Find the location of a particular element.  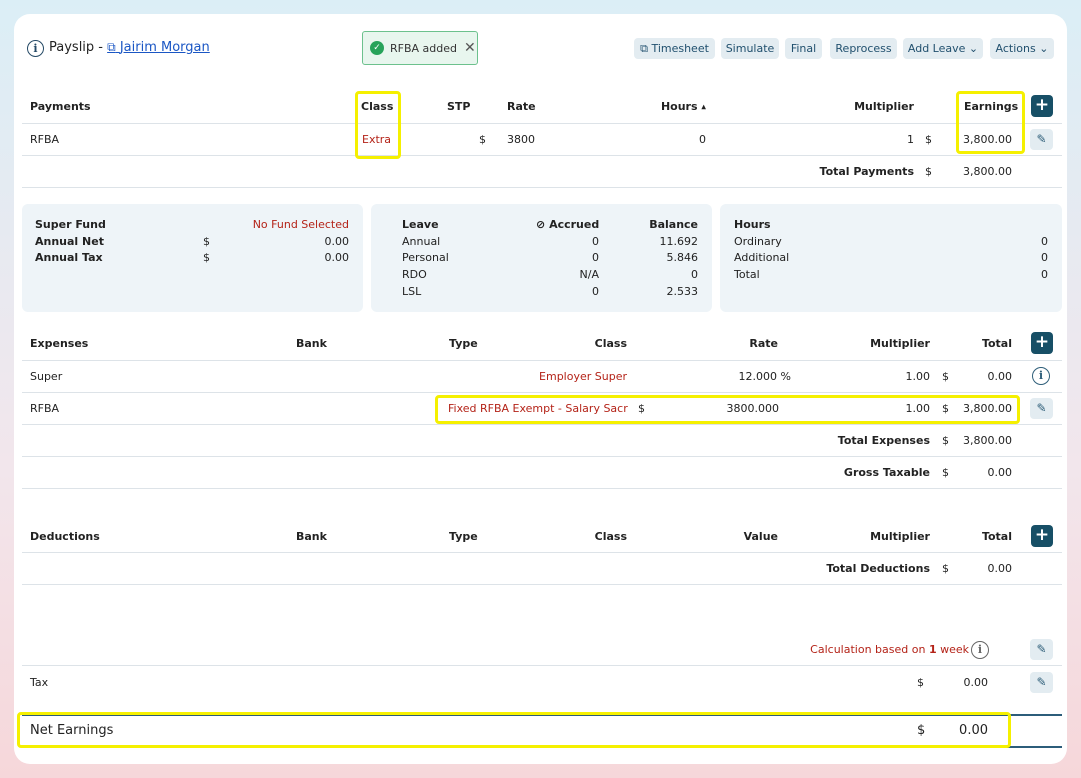

reprocess-button: Reprocess is located at coordinates (863, 48).